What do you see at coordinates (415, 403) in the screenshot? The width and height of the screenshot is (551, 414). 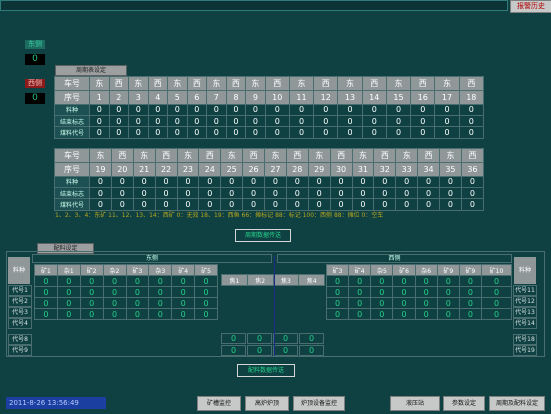 I see `nav-hydraulic-station: 液压站` at bounding box center [415, 403].